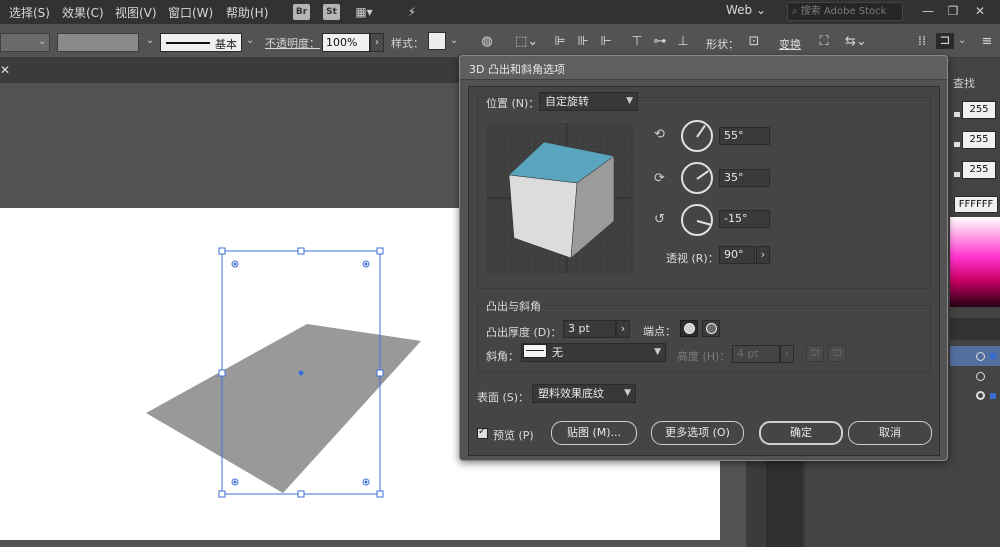 The image size is (1000, 547). I want to click on surface-dropdown: 塑料效果底纹 ▼, so click(584, 393).